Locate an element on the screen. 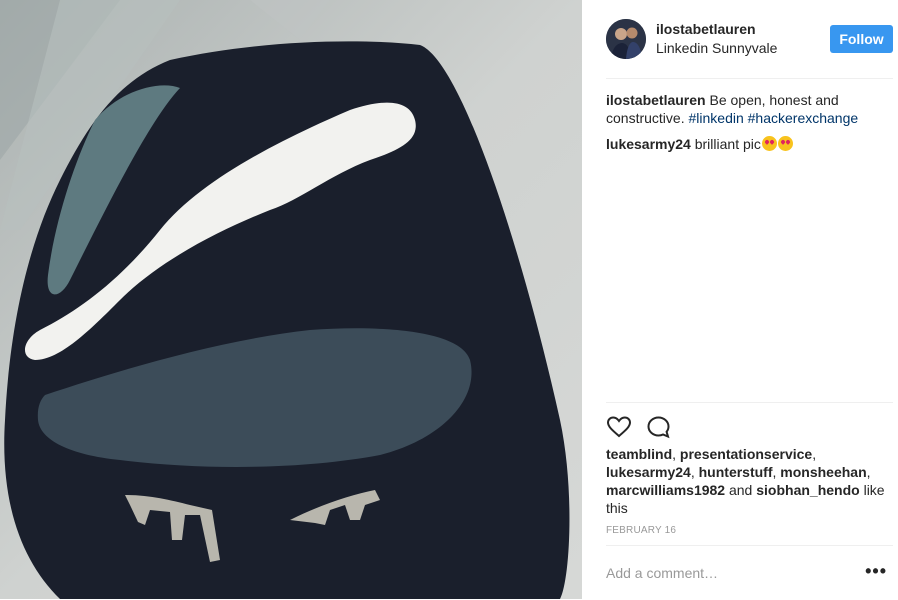 The height and width of the screenshot is (600, 898). caption-username: ilostabetlauren is located at coordinates (656, 100).